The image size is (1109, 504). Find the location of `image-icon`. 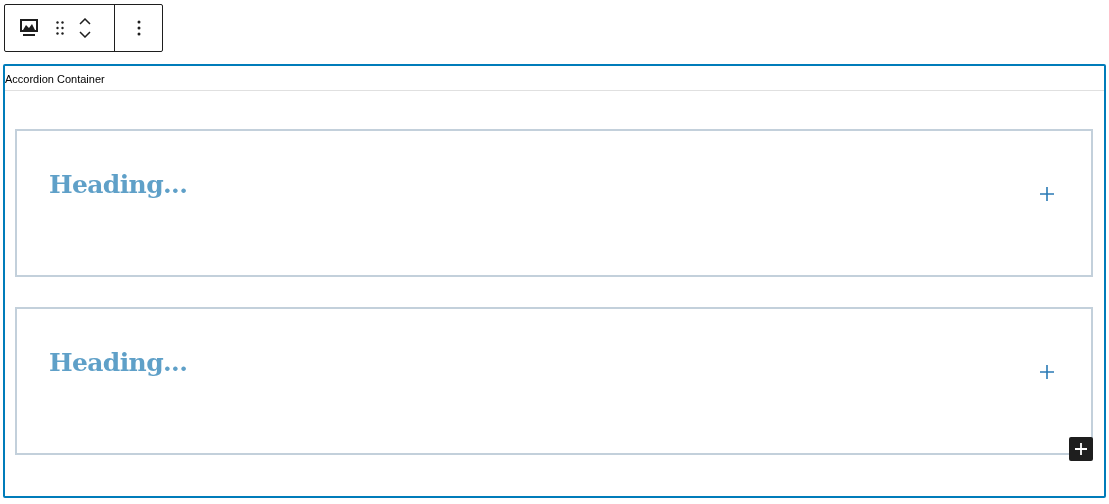

image-icon is located at coordinates (29, 28).